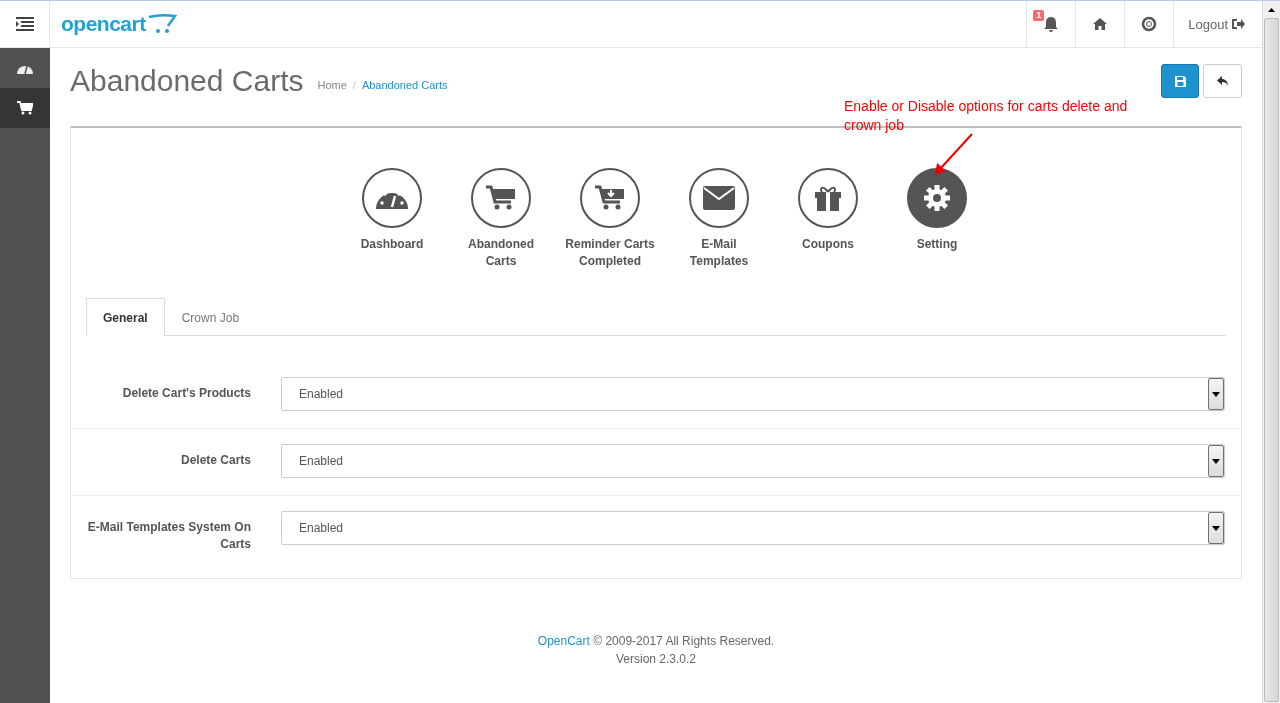 The width and height of the screenshot is (1280, 703). I want to click on notification-badge: 1, so click(1039, 15).